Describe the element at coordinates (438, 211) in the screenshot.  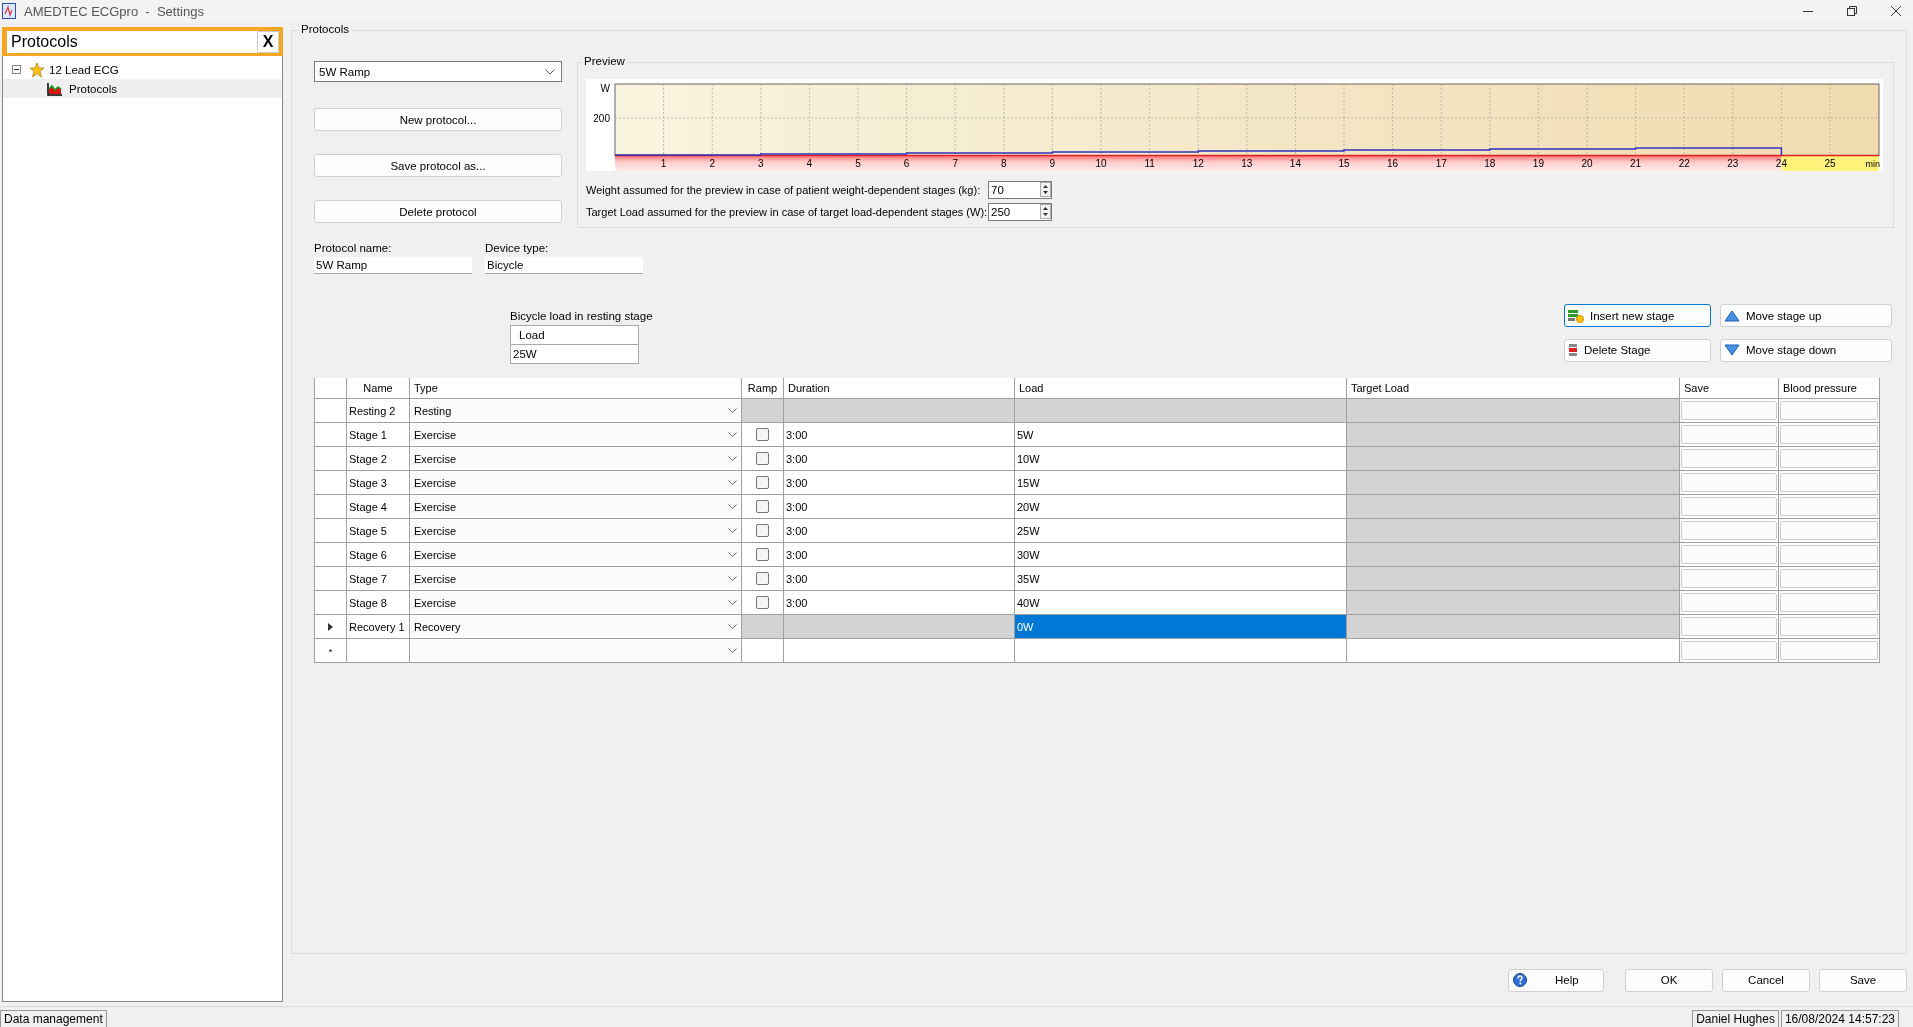
I see `protocol-button: Delete protocol` at that location.